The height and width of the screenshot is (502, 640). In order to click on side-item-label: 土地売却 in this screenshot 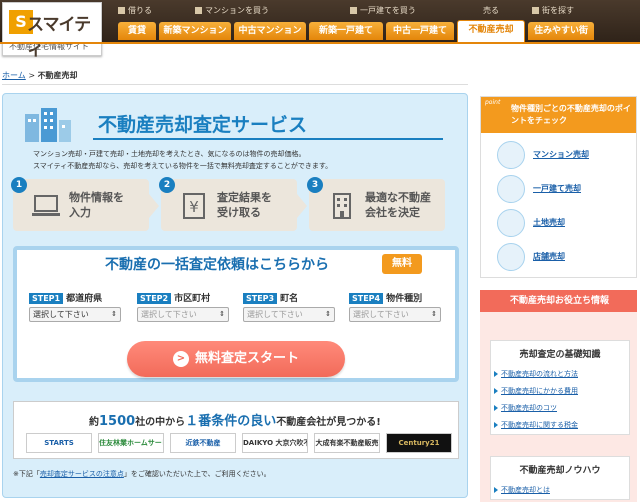, I will do `click(549, 222)`.